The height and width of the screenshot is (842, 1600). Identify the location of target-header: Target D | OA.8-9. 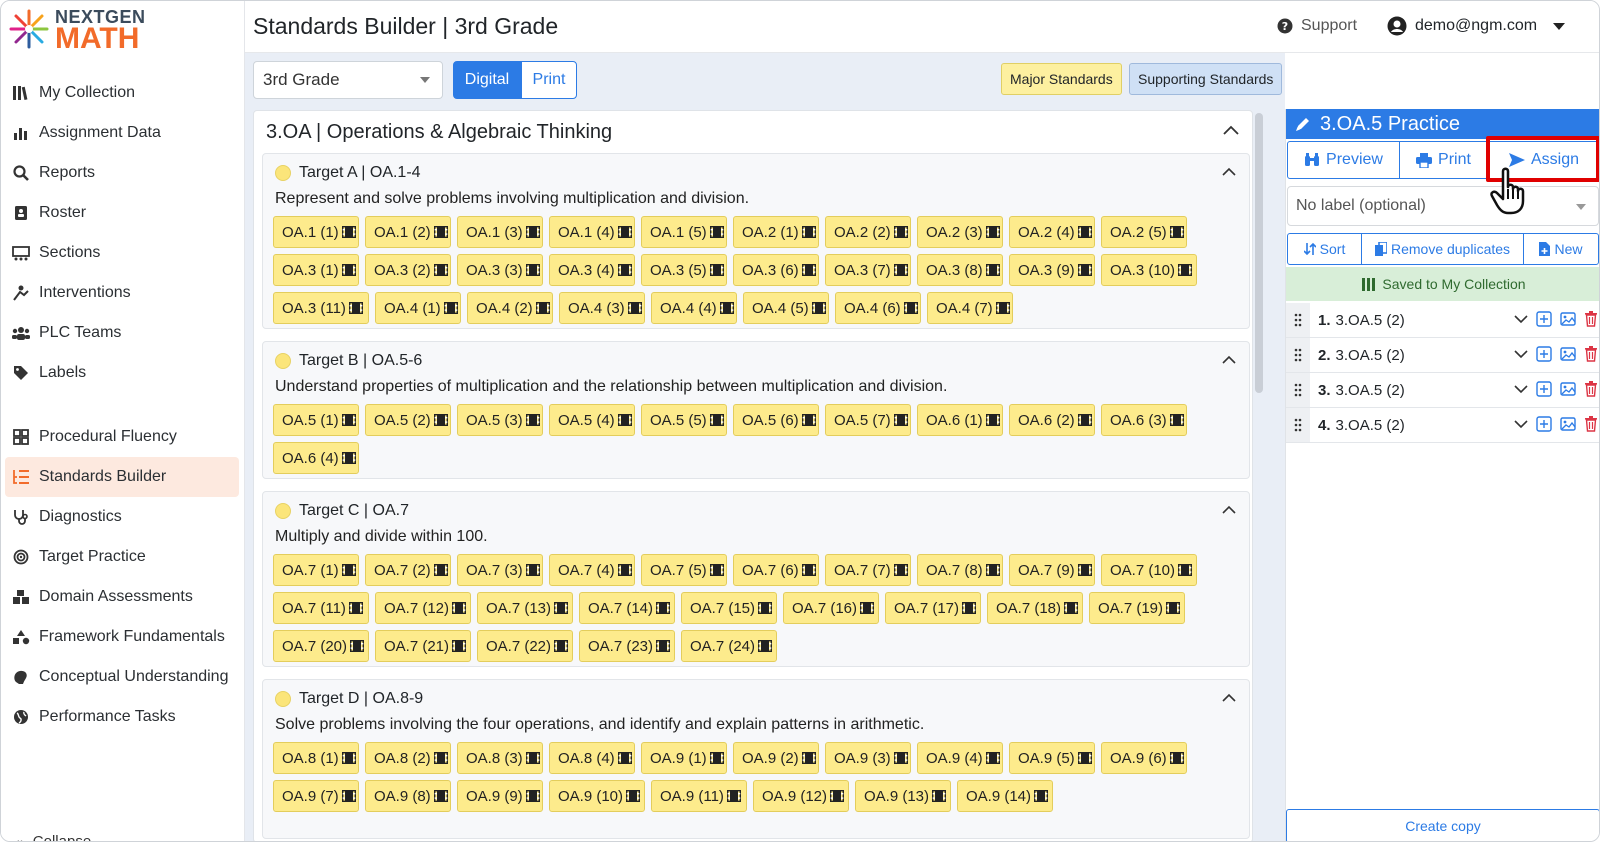
(349, 699).